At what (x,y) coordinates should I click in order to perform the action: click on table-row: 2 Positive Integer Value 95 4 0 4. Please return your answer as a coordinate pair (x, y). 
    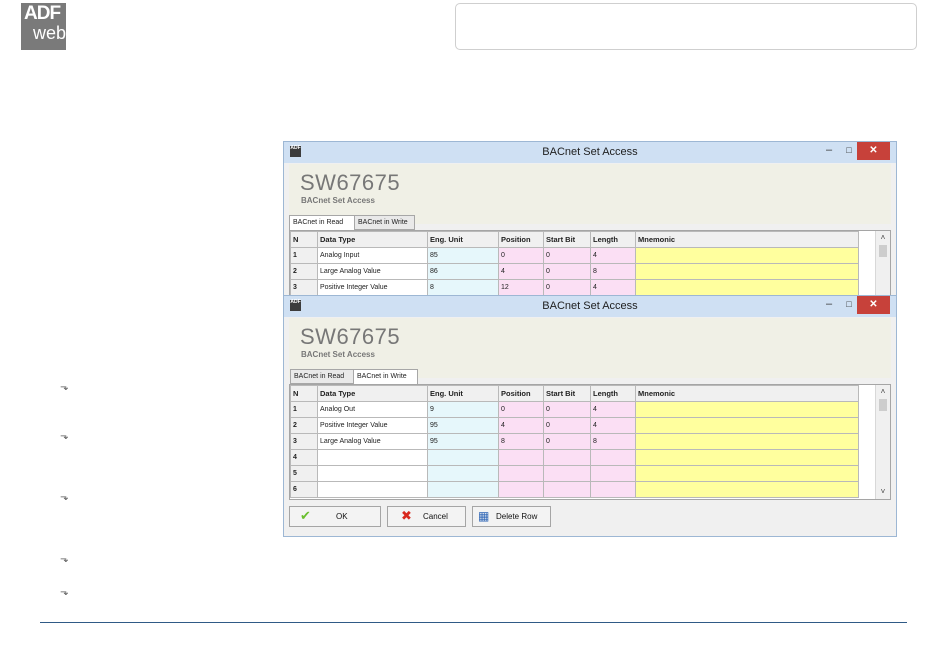
    Looking at the image, I should click on (574, 425).